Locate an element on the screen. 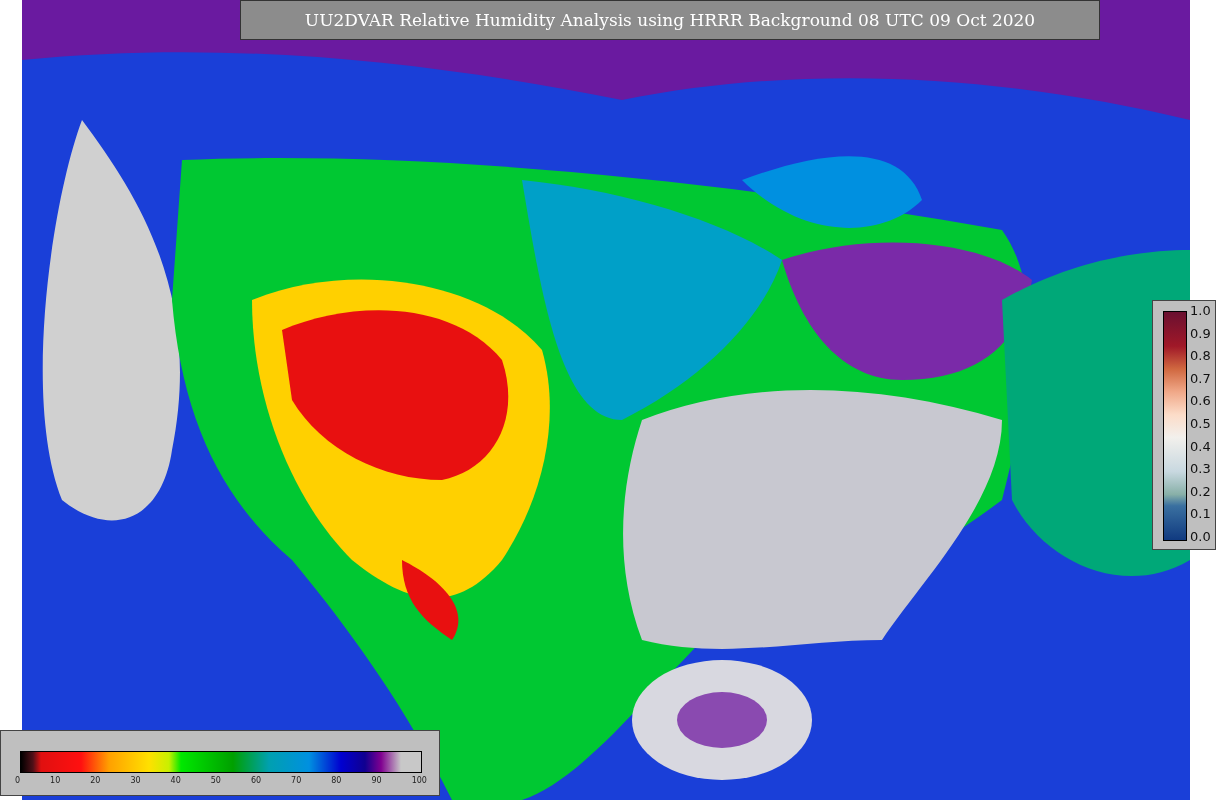 This screenshot has width=1216, height=800. map-title: UU2DVAR Relative Humidity Analysis using HRRR Background 08 UTC 09 Oct 2020 is located at coordinates (670, 20).